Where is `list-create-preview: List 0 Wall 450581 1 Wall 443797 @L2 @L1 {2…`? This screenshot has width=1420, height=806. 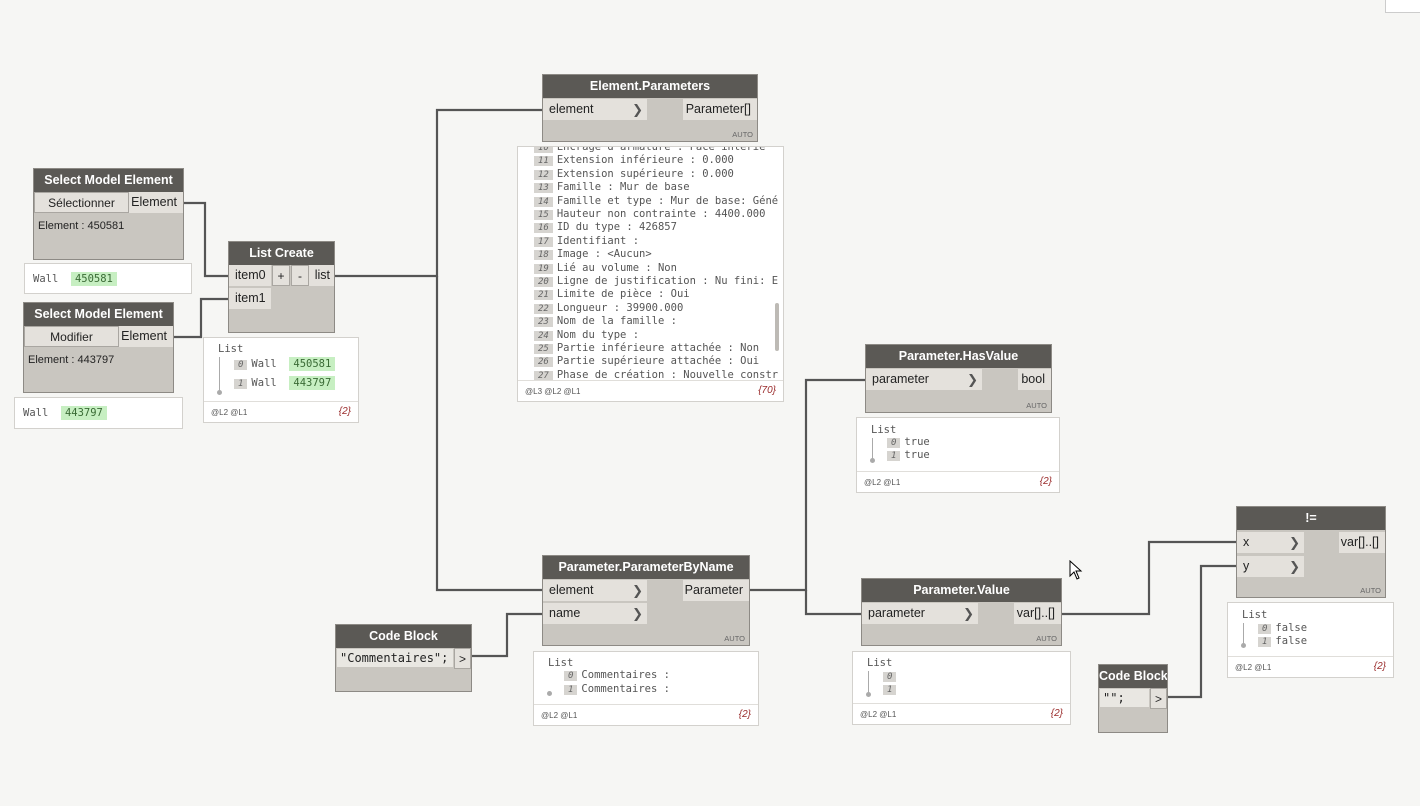 list-create-preview: List 0 Wall 450581 1 Wall 443797 @L2 @L1 {2… is located at coordinates (281, 380).